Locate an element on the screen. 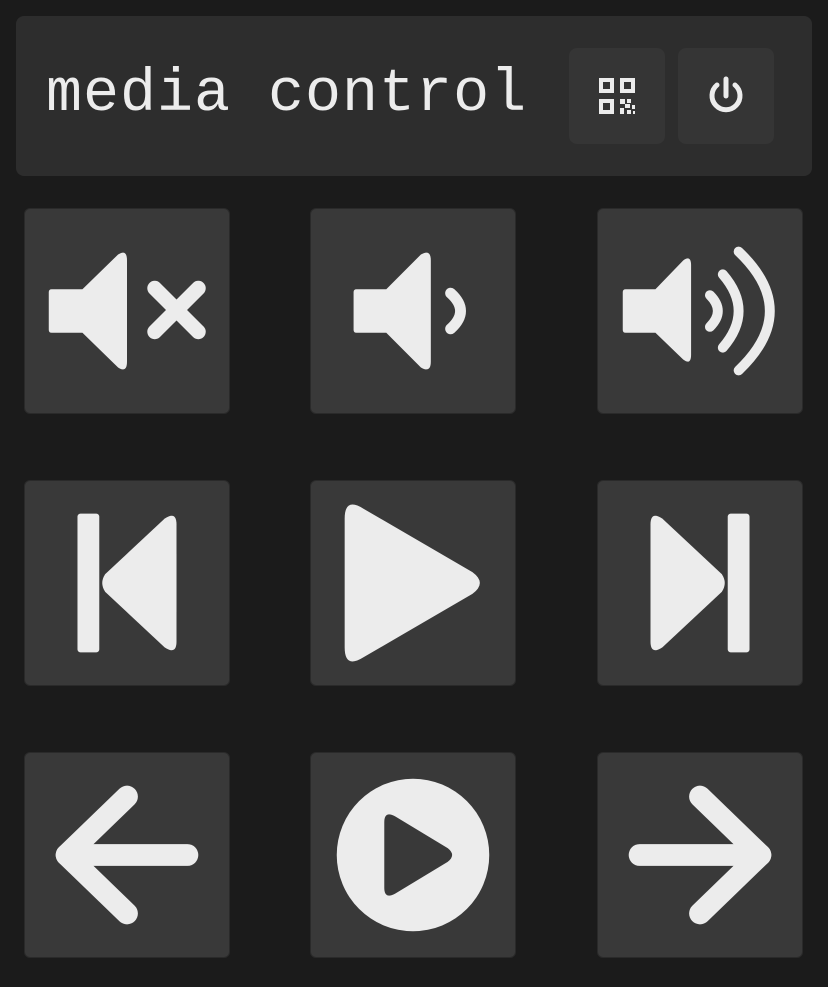 The width and height of the screenshot is (828, 987). volume-up-button is located at coordinates (700, 311).